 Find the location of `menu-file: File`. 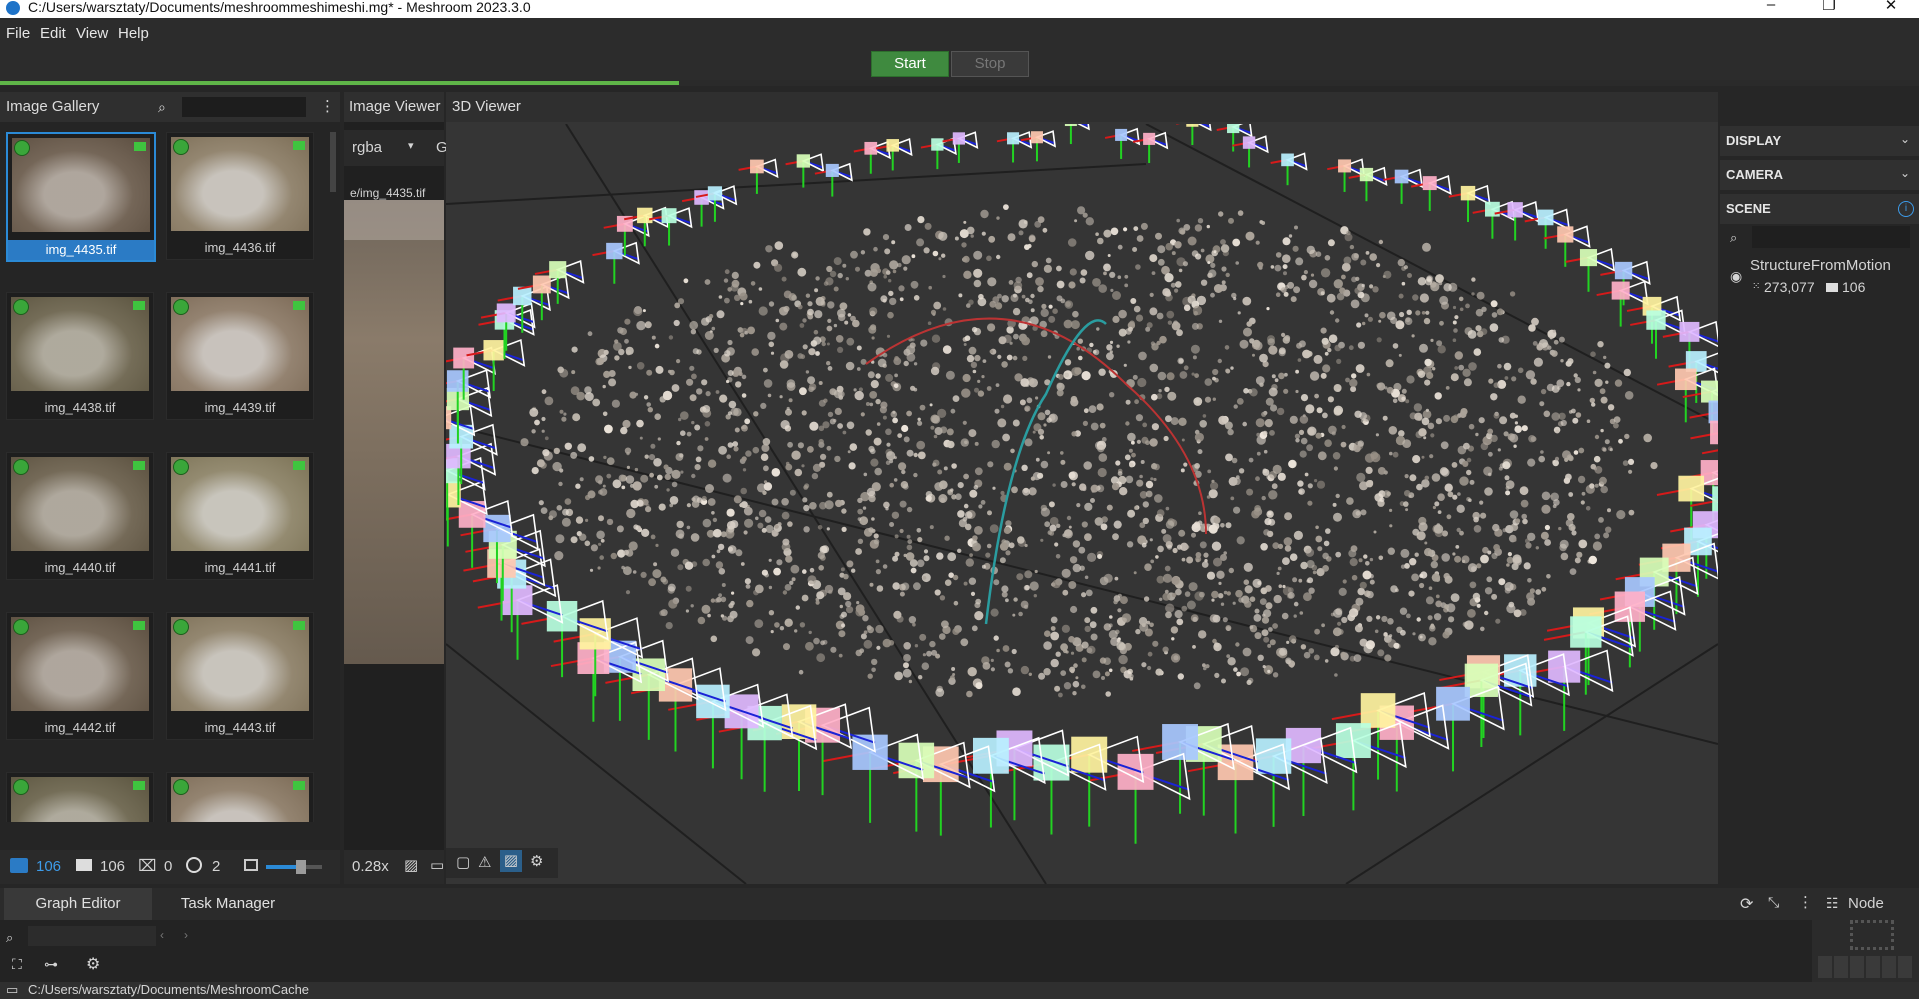

menu-file: File is located at coordinates (18, 33).